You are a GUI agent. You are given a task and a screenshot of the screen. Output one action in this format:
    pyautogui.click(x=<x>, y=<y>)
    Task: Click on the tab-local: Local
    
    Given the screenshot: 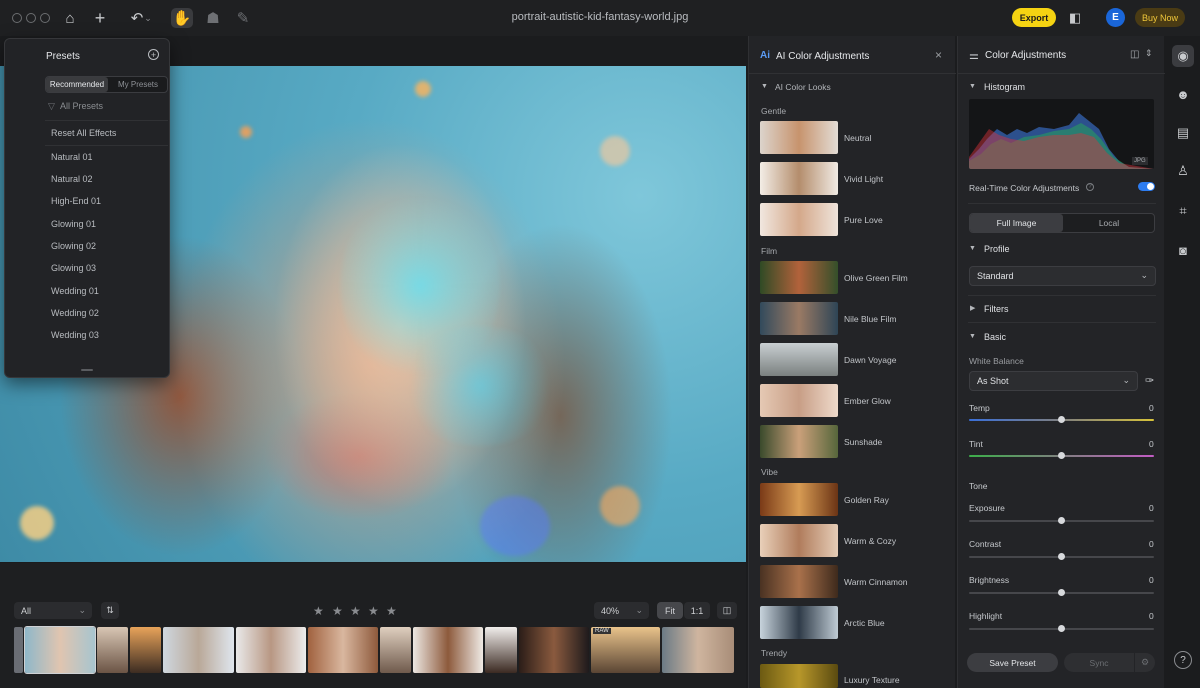 What is the action you would take?
    pyautogui.click(x=1109, y=223)
    